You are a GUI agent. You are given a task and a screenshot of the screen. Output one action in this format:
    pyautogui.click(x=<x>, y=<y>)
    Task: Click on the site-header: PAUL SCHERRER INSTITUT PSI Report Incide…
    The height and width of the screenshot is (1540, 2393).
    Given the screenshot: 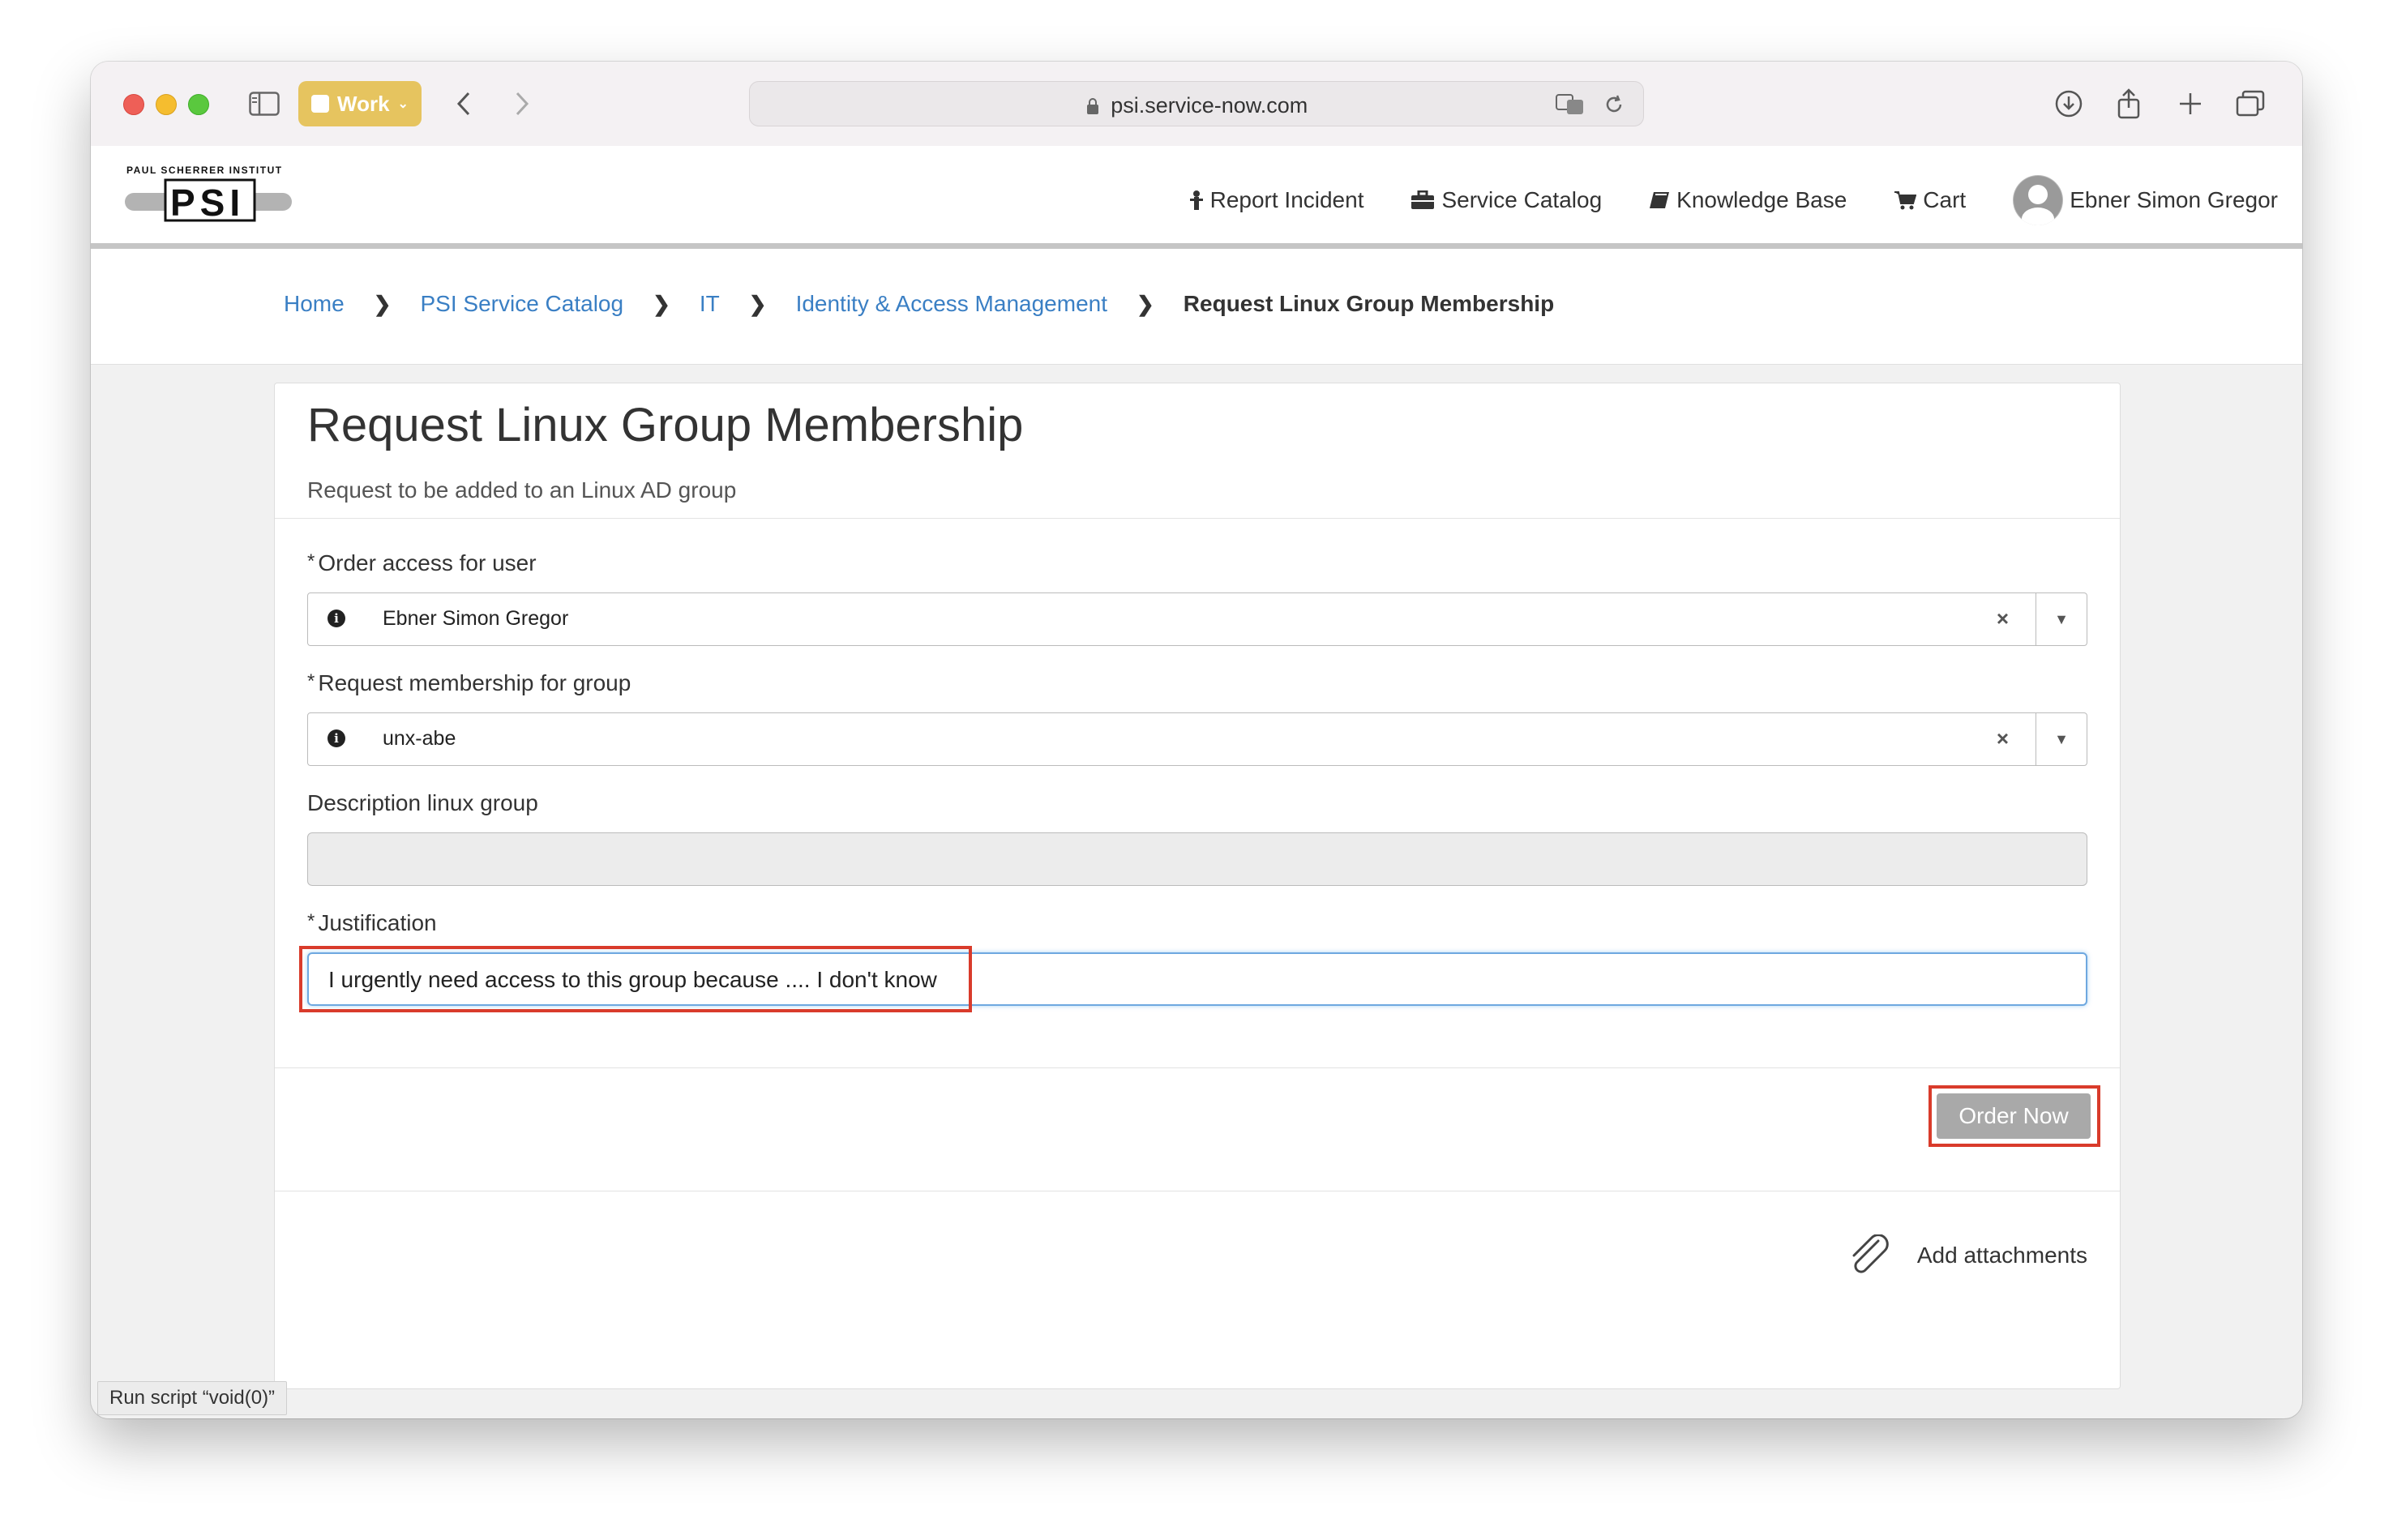 What is the action you would take?
    pyautogui.click(x=1196, y=197)
    